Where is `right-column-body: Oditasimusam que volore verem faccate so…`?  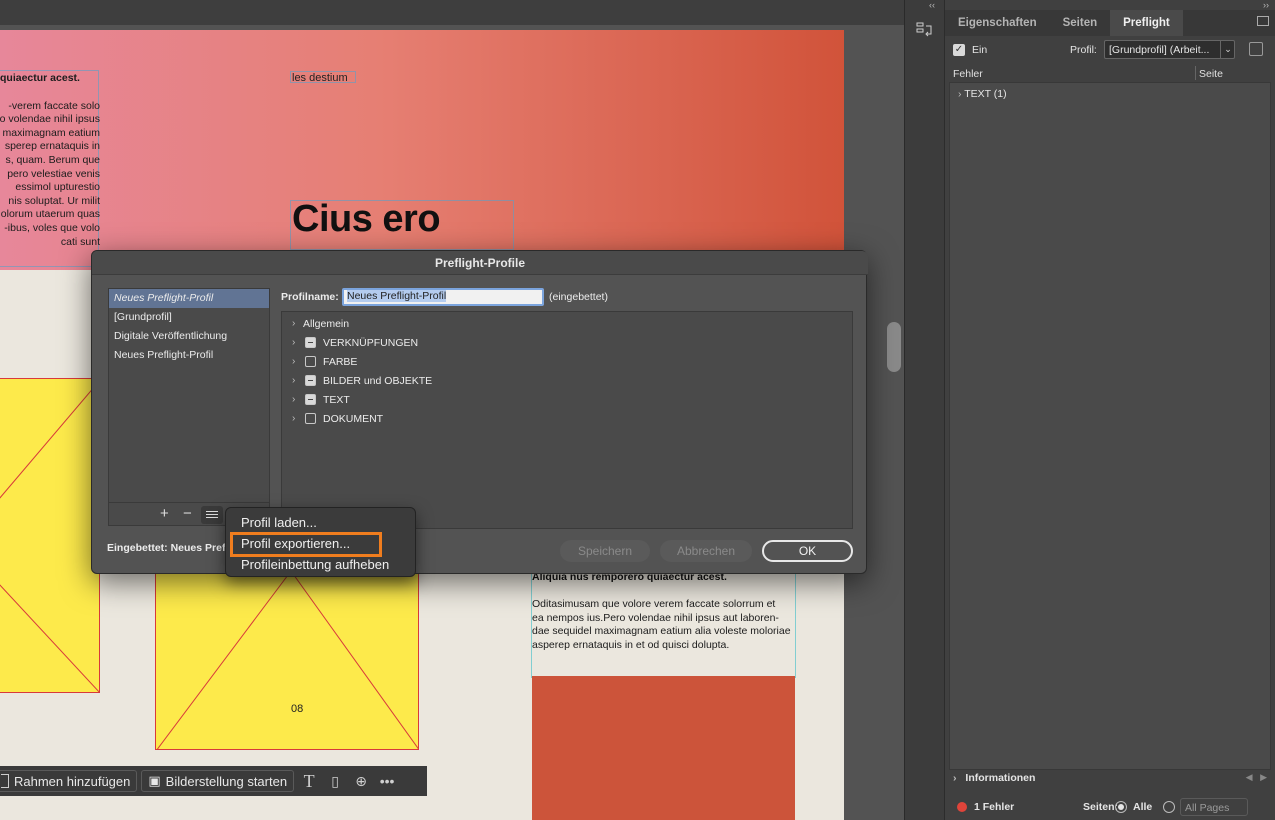
right-column-body: Oditasimusam que volore verem faccate so… is located at coordinates (663, 625).